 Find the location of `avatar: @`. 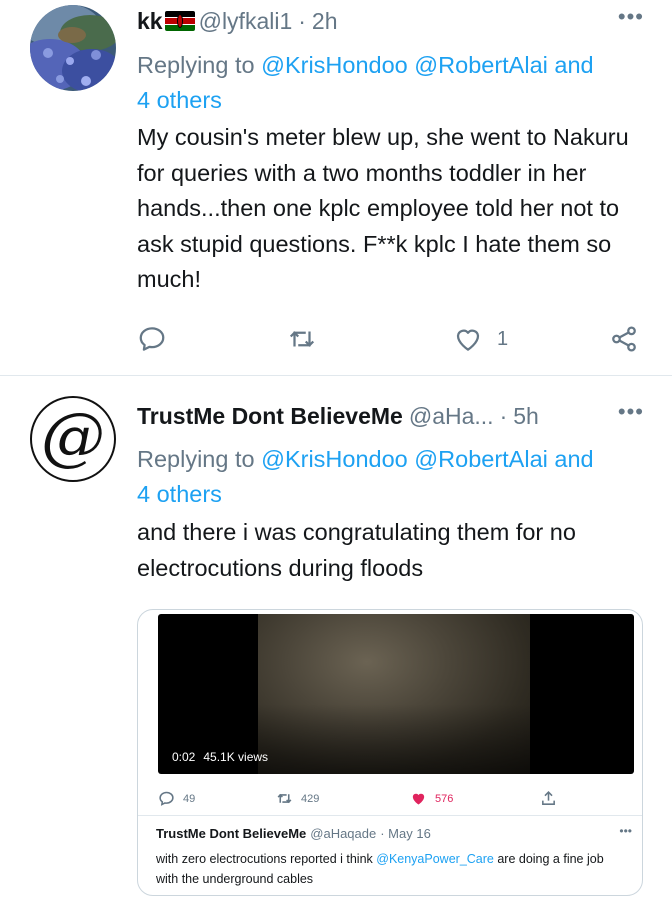

avatar: @ is located at coordinates (73, 439).